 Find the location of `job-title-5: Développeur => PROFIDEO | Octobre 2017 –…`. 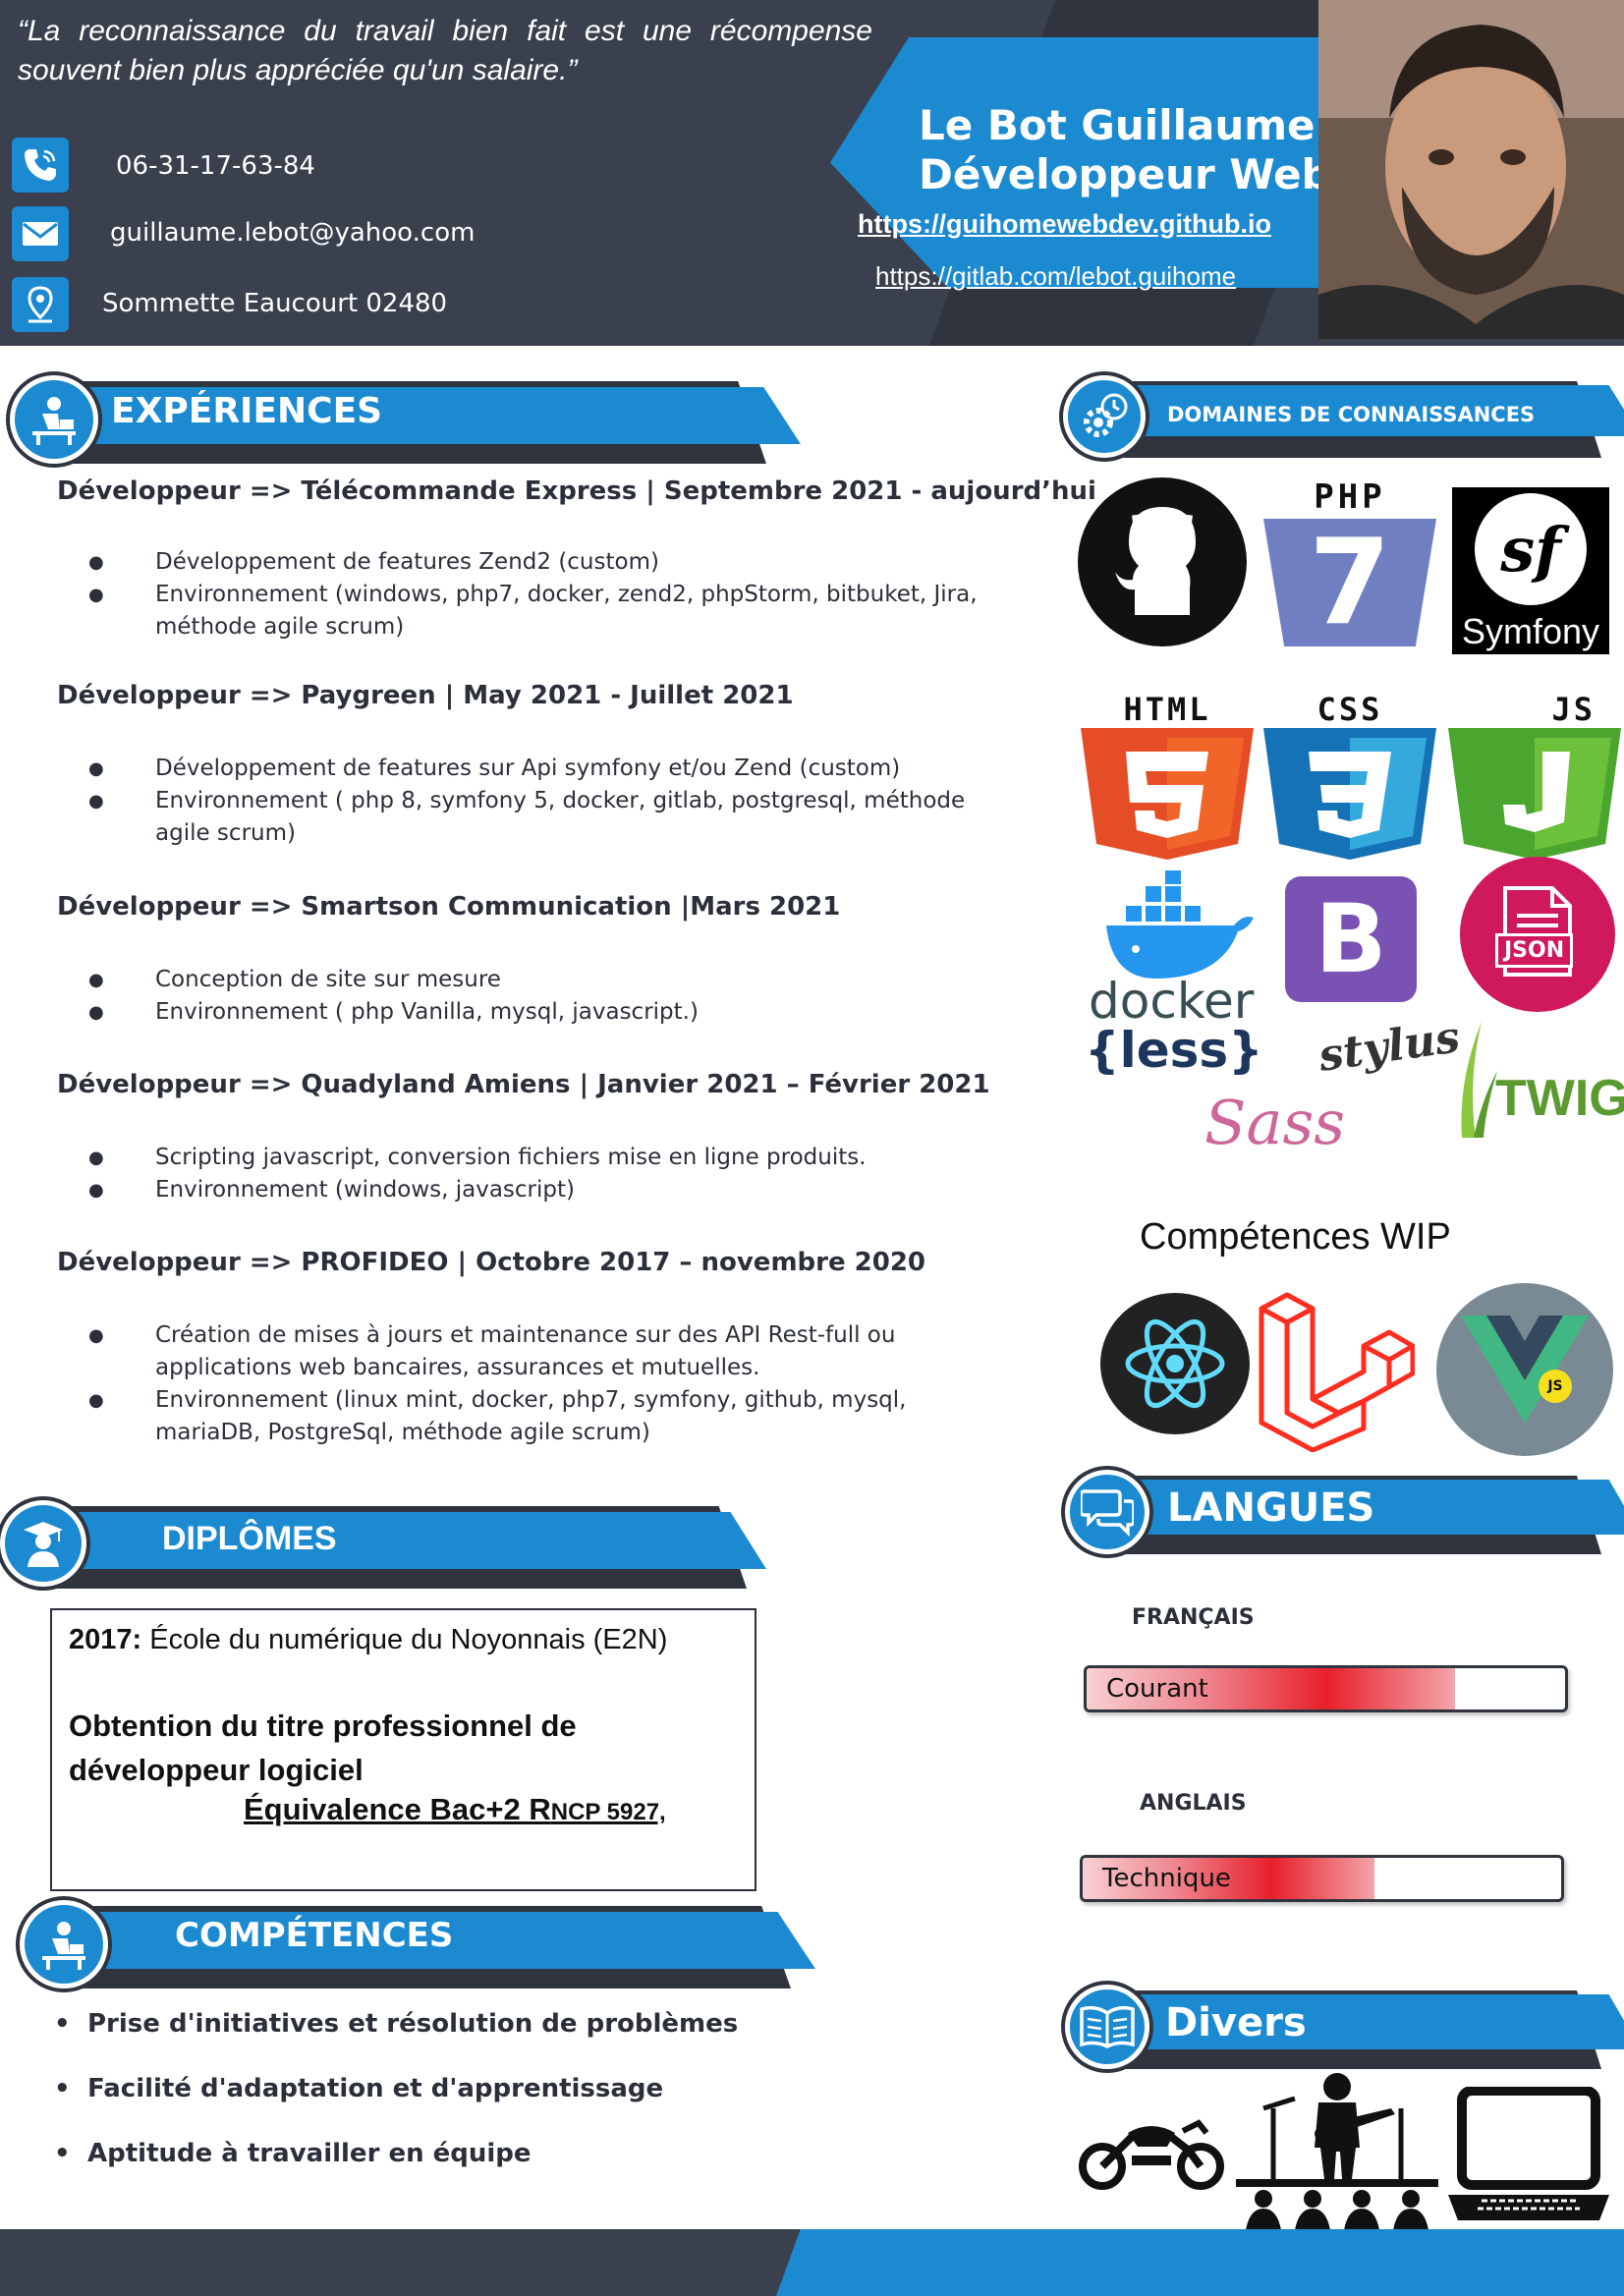

job-title-5: Développeur => PROFIDEO | Octobre 2017 –… is located at coordinates (491, 1262).